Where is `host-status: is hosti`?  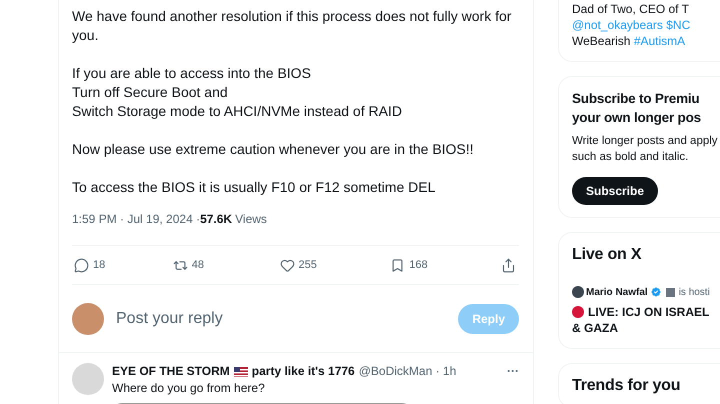
host-status: is hosti is located at coordinates (694, 292).